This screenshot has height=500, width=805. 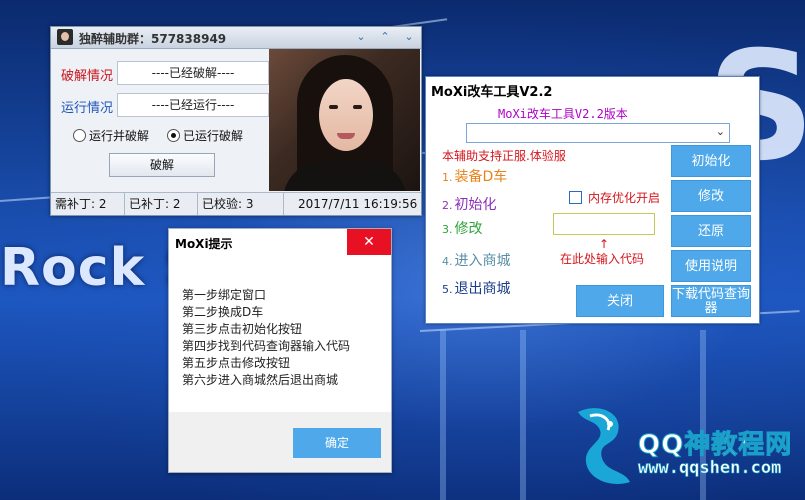 I want to click on step-text: 退出商城, so click(x=482, y=289).